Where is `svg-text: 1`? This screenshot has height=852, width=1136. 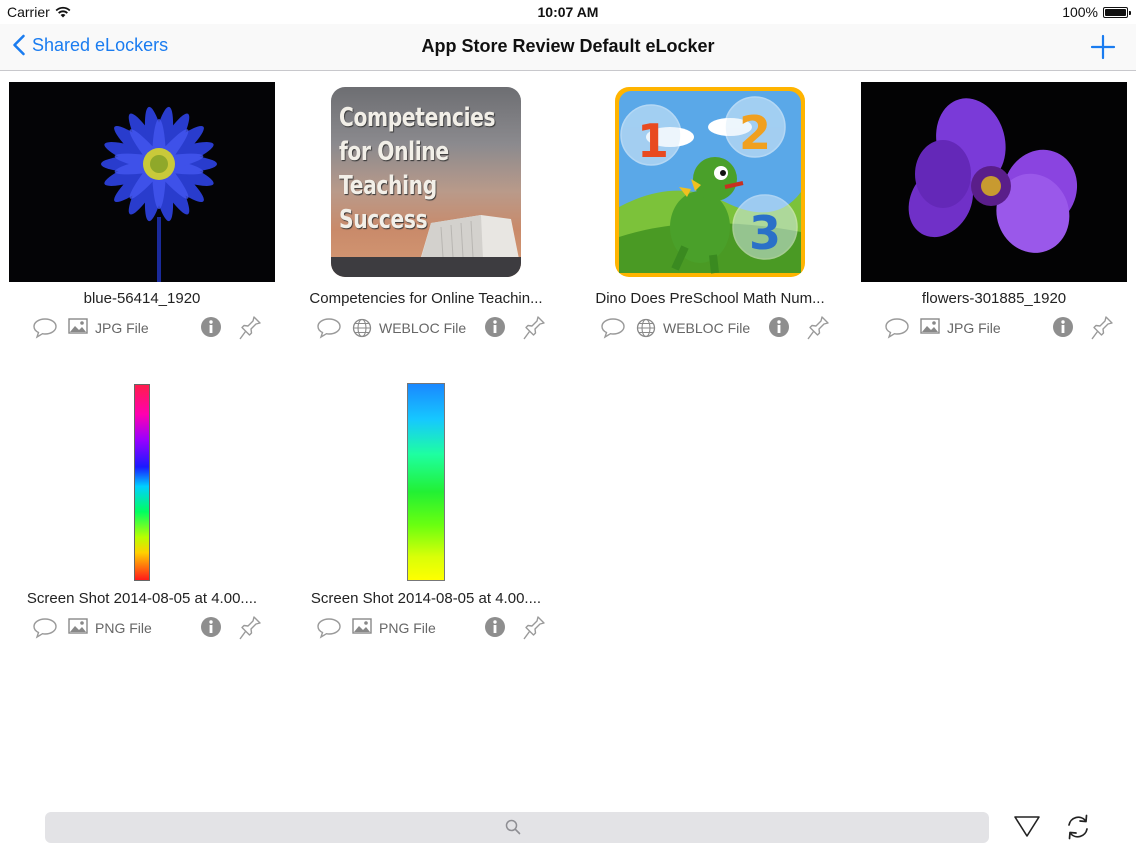
svg-text: 1 is located at coordinates (653, 141).